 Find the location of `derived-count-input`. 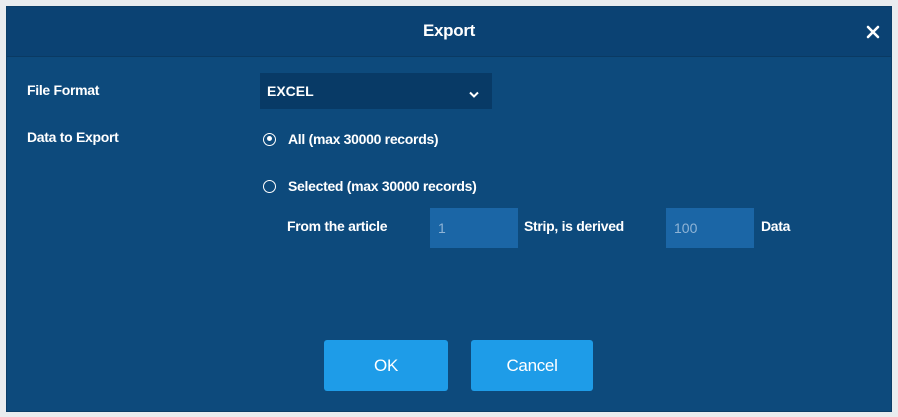

derived-count-input is located at coordinates (710, 228).